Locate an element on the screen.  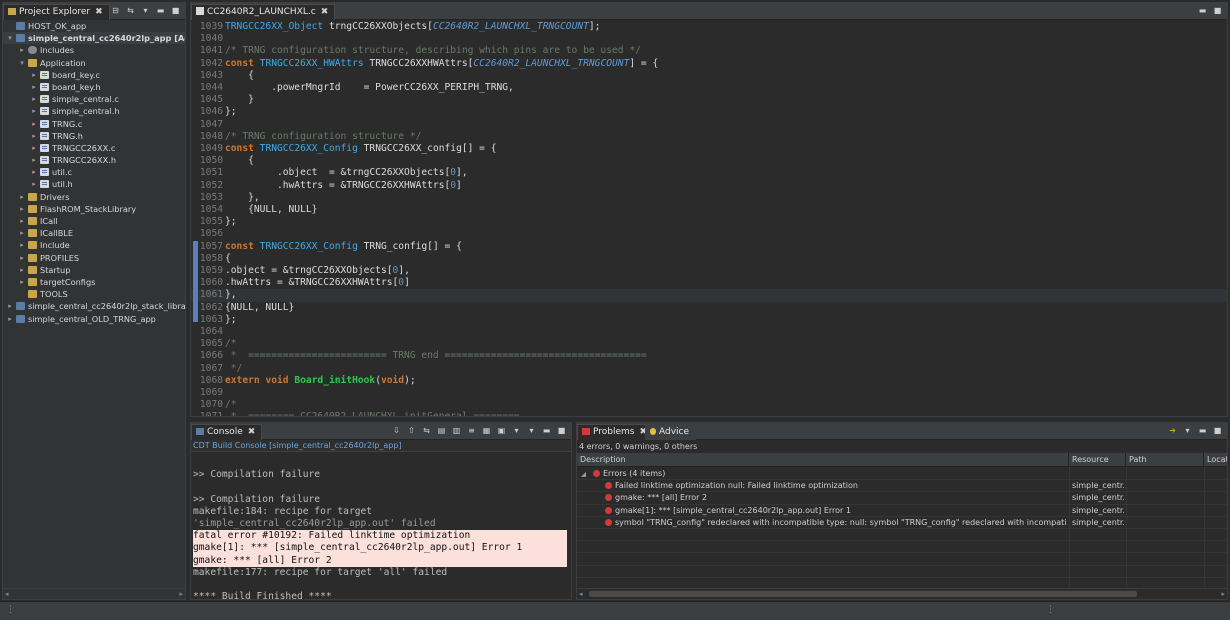
tree-node: ▸ simple_central_cc2640r2lp_stack_library is located at coordinates (94, 306).